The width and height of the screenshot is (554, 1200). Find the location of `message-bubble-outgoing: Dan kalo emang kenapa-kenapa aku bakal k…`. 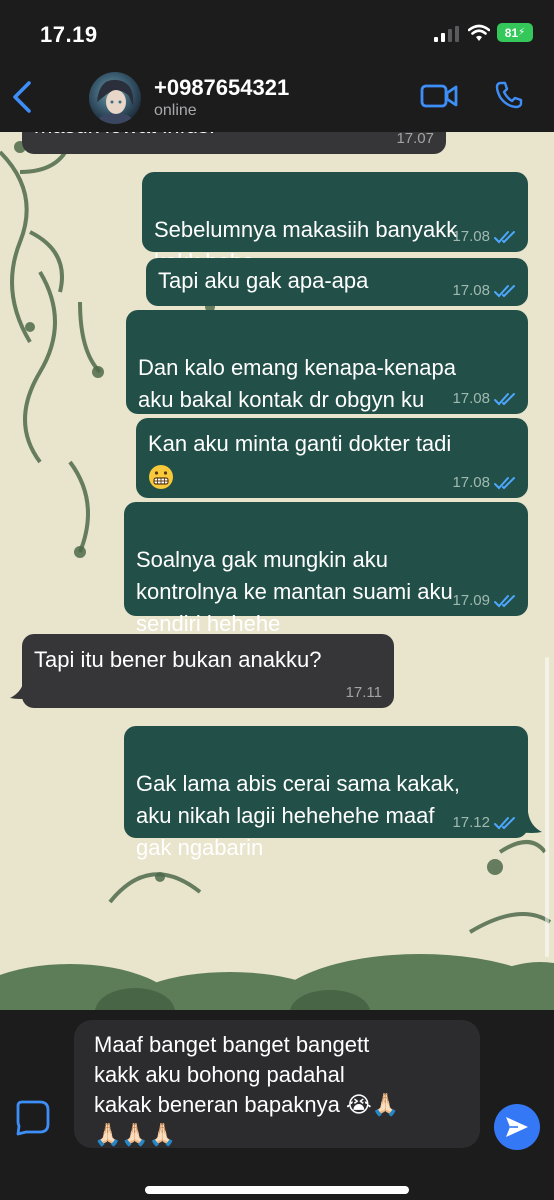

message-bubble-outgoing: Dan kalo emang kenapa-kenapa aku bakal k… is located at coordinates (327, 362).